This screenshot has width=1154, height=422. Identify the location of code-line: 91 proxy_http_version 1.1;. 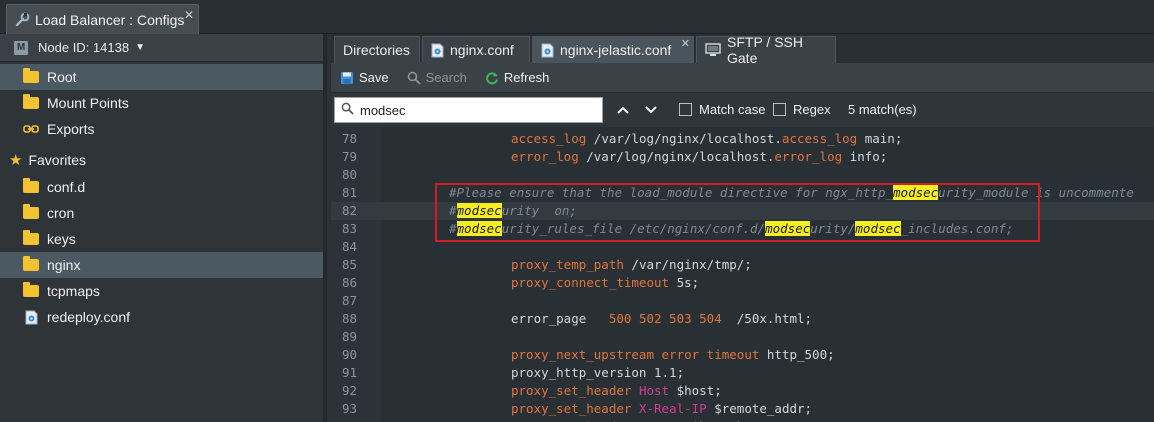
(742, 373).